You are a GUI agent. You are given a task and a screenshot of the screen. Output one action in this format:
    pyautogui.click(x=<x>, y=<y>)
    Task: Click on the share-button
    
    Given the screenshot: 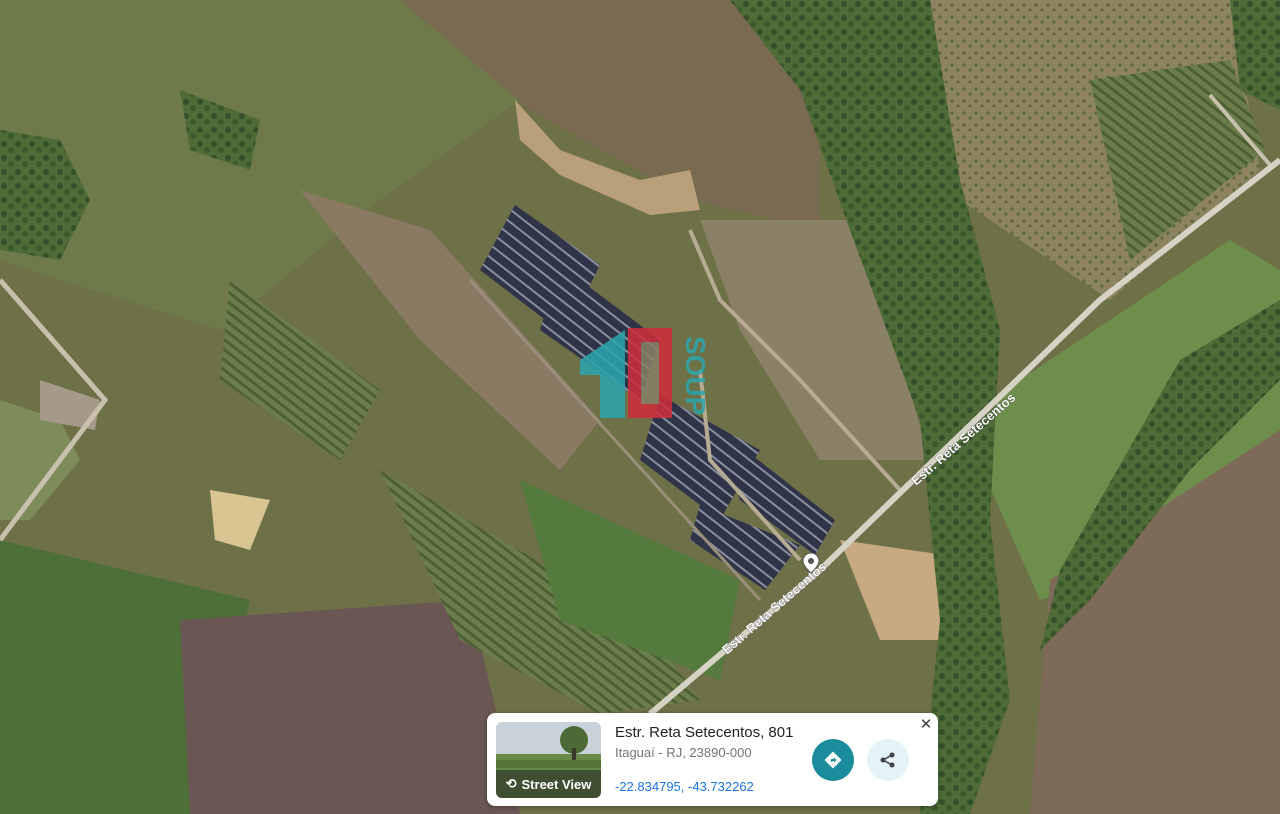 What is the action you would take?
    pyautogui.click(x=888, y=760)
    